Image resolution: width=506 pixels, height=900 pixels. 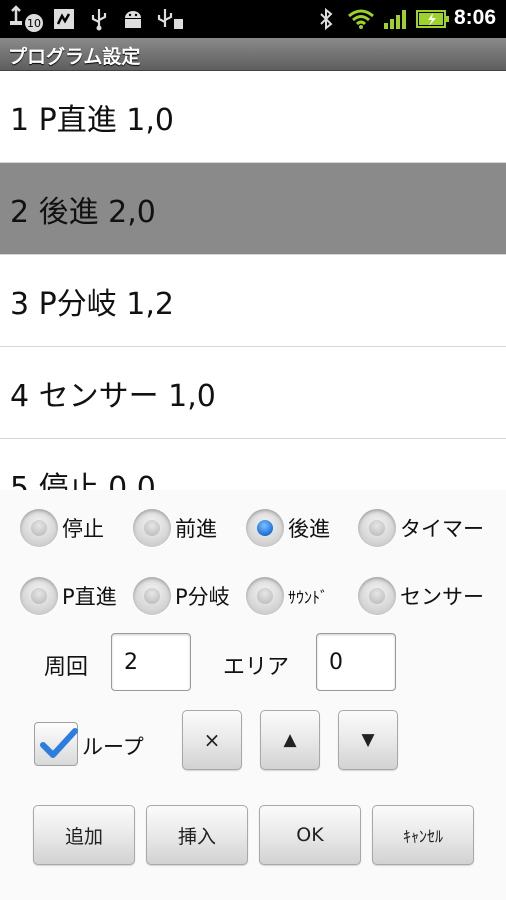 I want to click on radio-label: ｻｳﾝﾄﾞ, so click(x=308, y=597).